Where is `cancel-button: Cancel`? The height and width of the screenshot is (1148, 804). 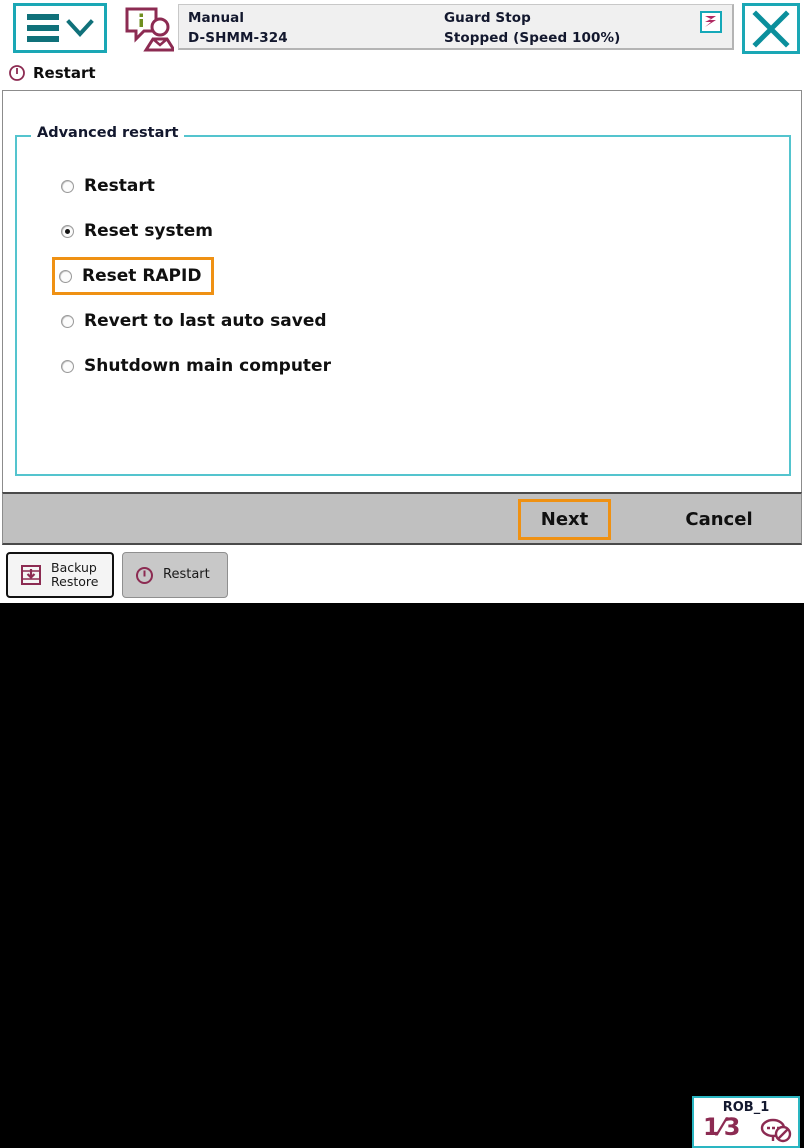
cancel-button: Cancel is located at coordinates (719, 519).